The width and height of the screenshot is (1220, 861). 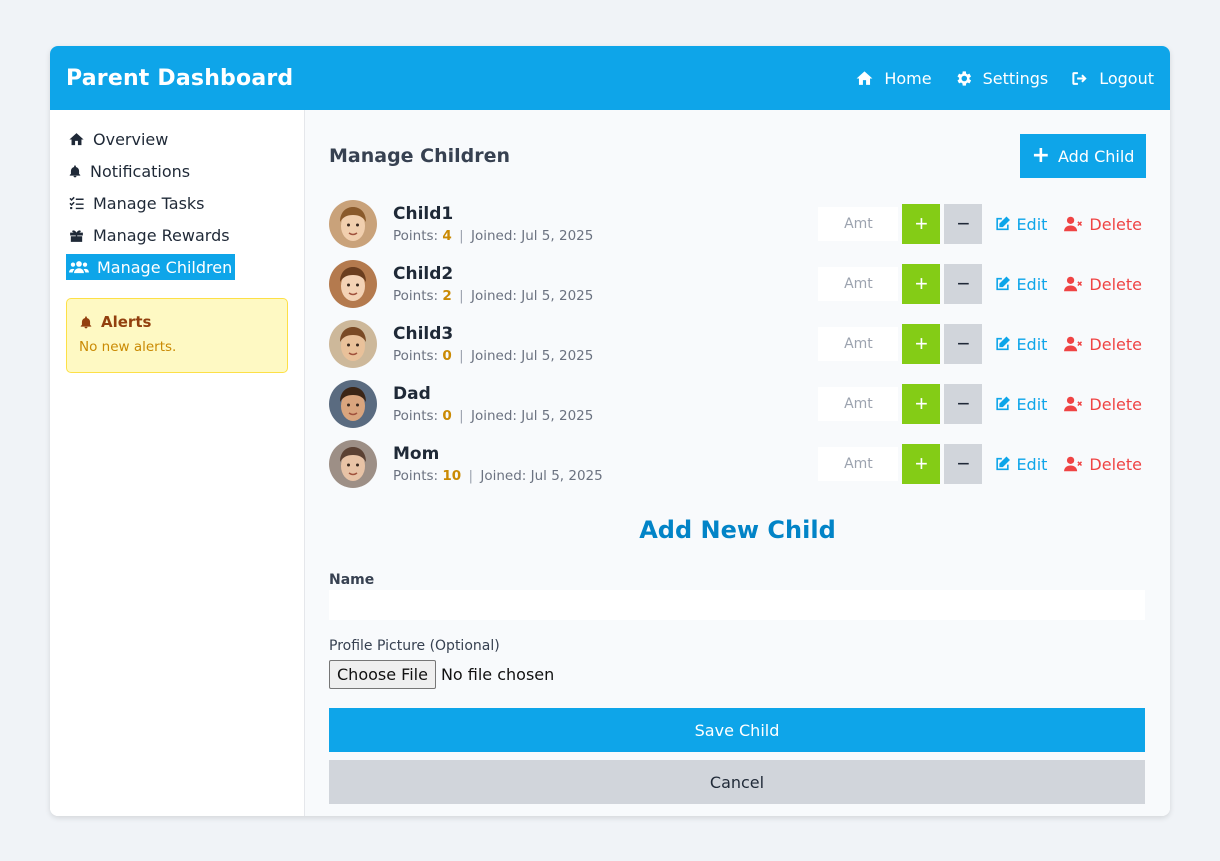 I want to click on bell-icon, so click(x=75, y=170).